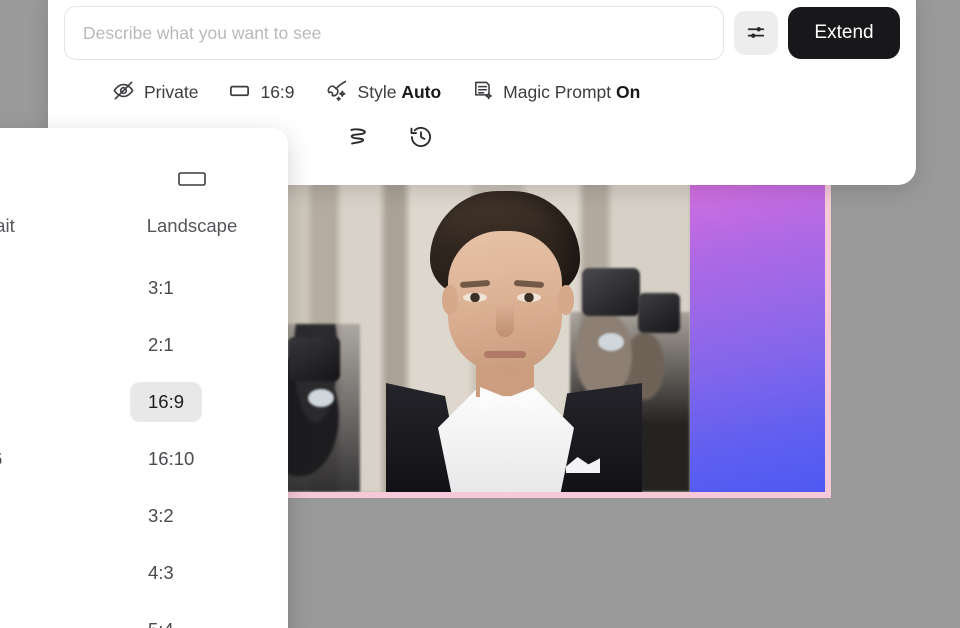 The image size is (960, 628). Describe the element at coordinates (48, 344) in the screenshot. I see `ratio-option-portrait: 1:2` at that location.